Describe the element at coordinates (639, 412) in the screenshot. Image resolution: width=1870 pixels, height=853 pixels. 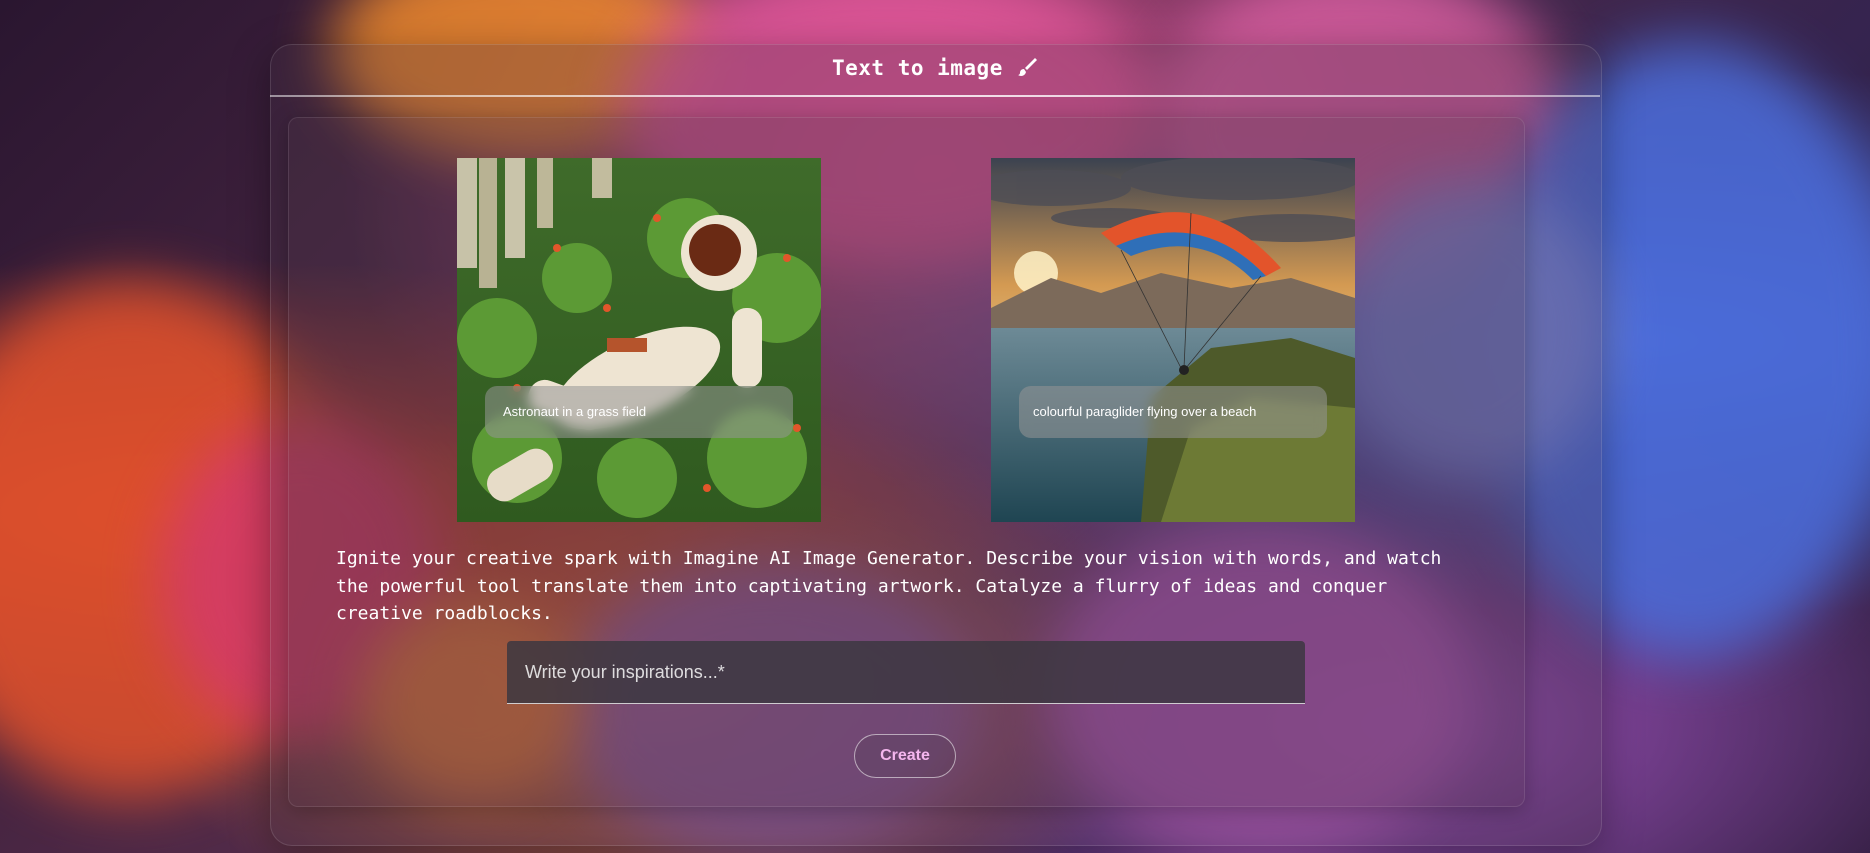
I see `card-caption: Astronaut in a grass field` at that location.